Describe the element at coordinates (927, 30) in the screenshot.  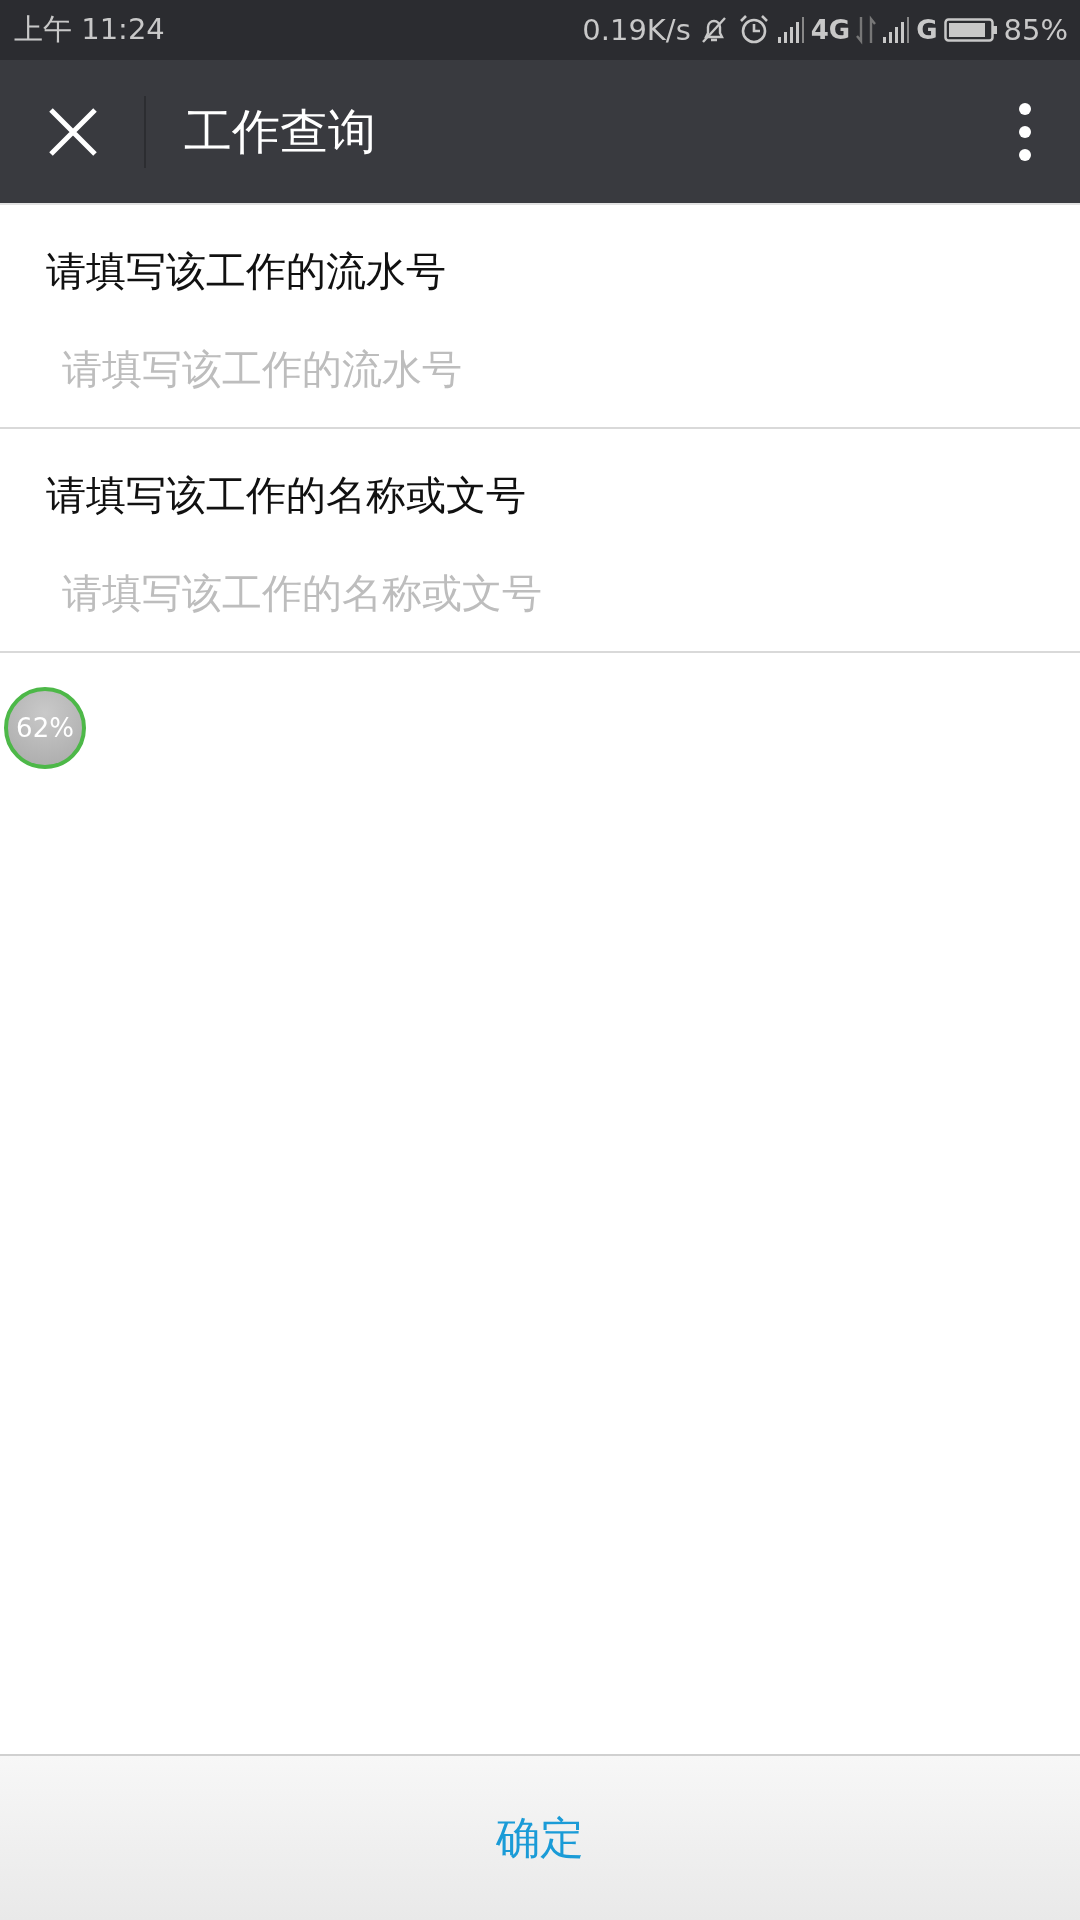
I see `network-type: G` at that location.